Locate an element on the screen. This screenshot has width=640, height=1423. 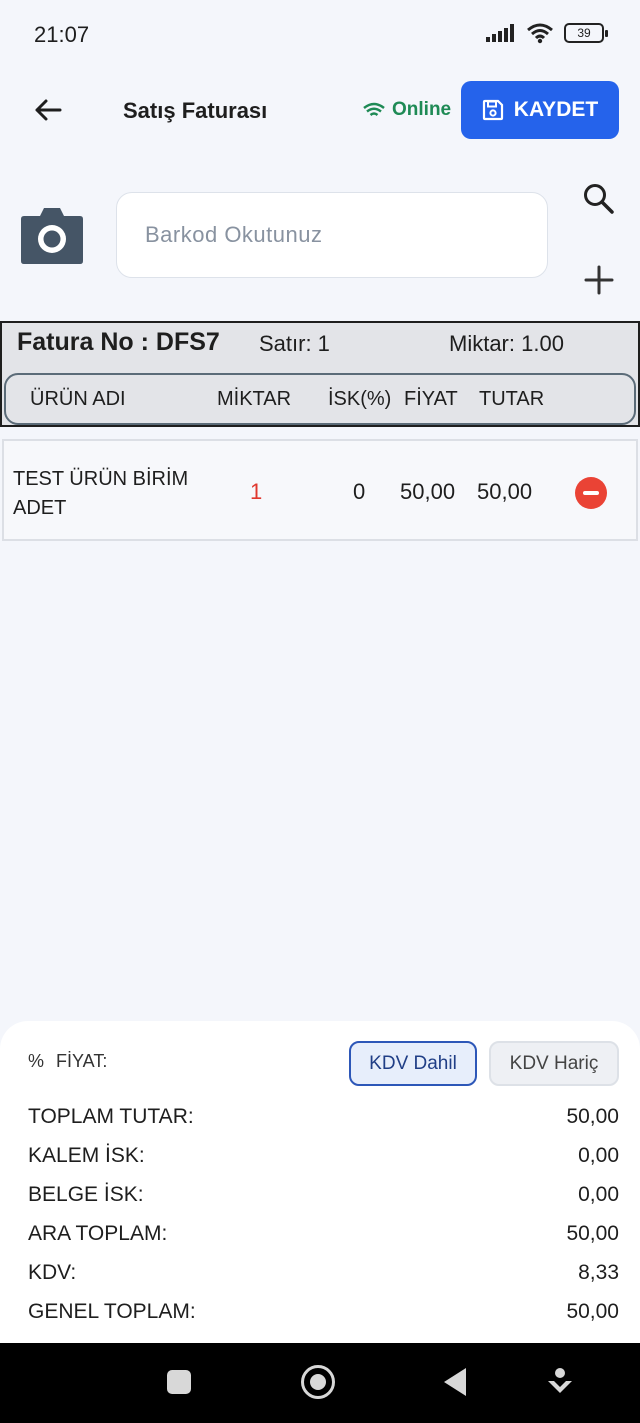
system-nav-bar is located at coordinates (320, 1383).